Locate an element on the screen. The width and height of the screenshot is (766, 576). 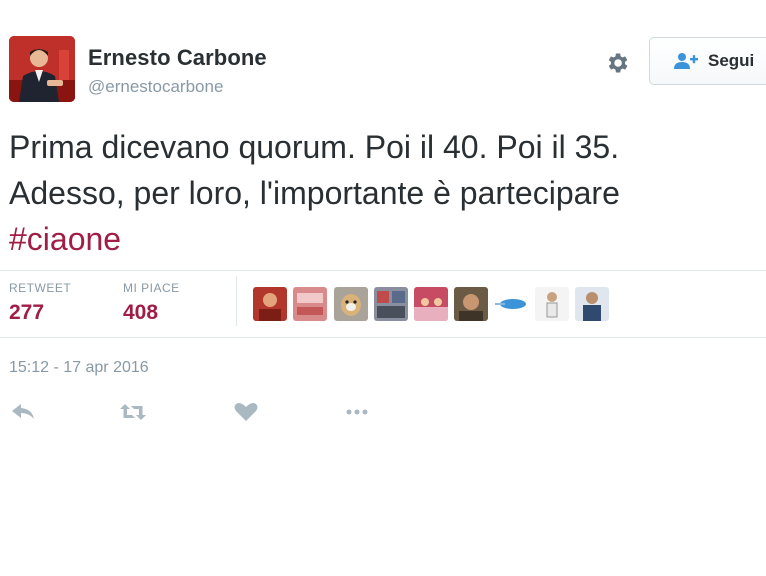
retweet-icon is located at coordinates (133, 412).